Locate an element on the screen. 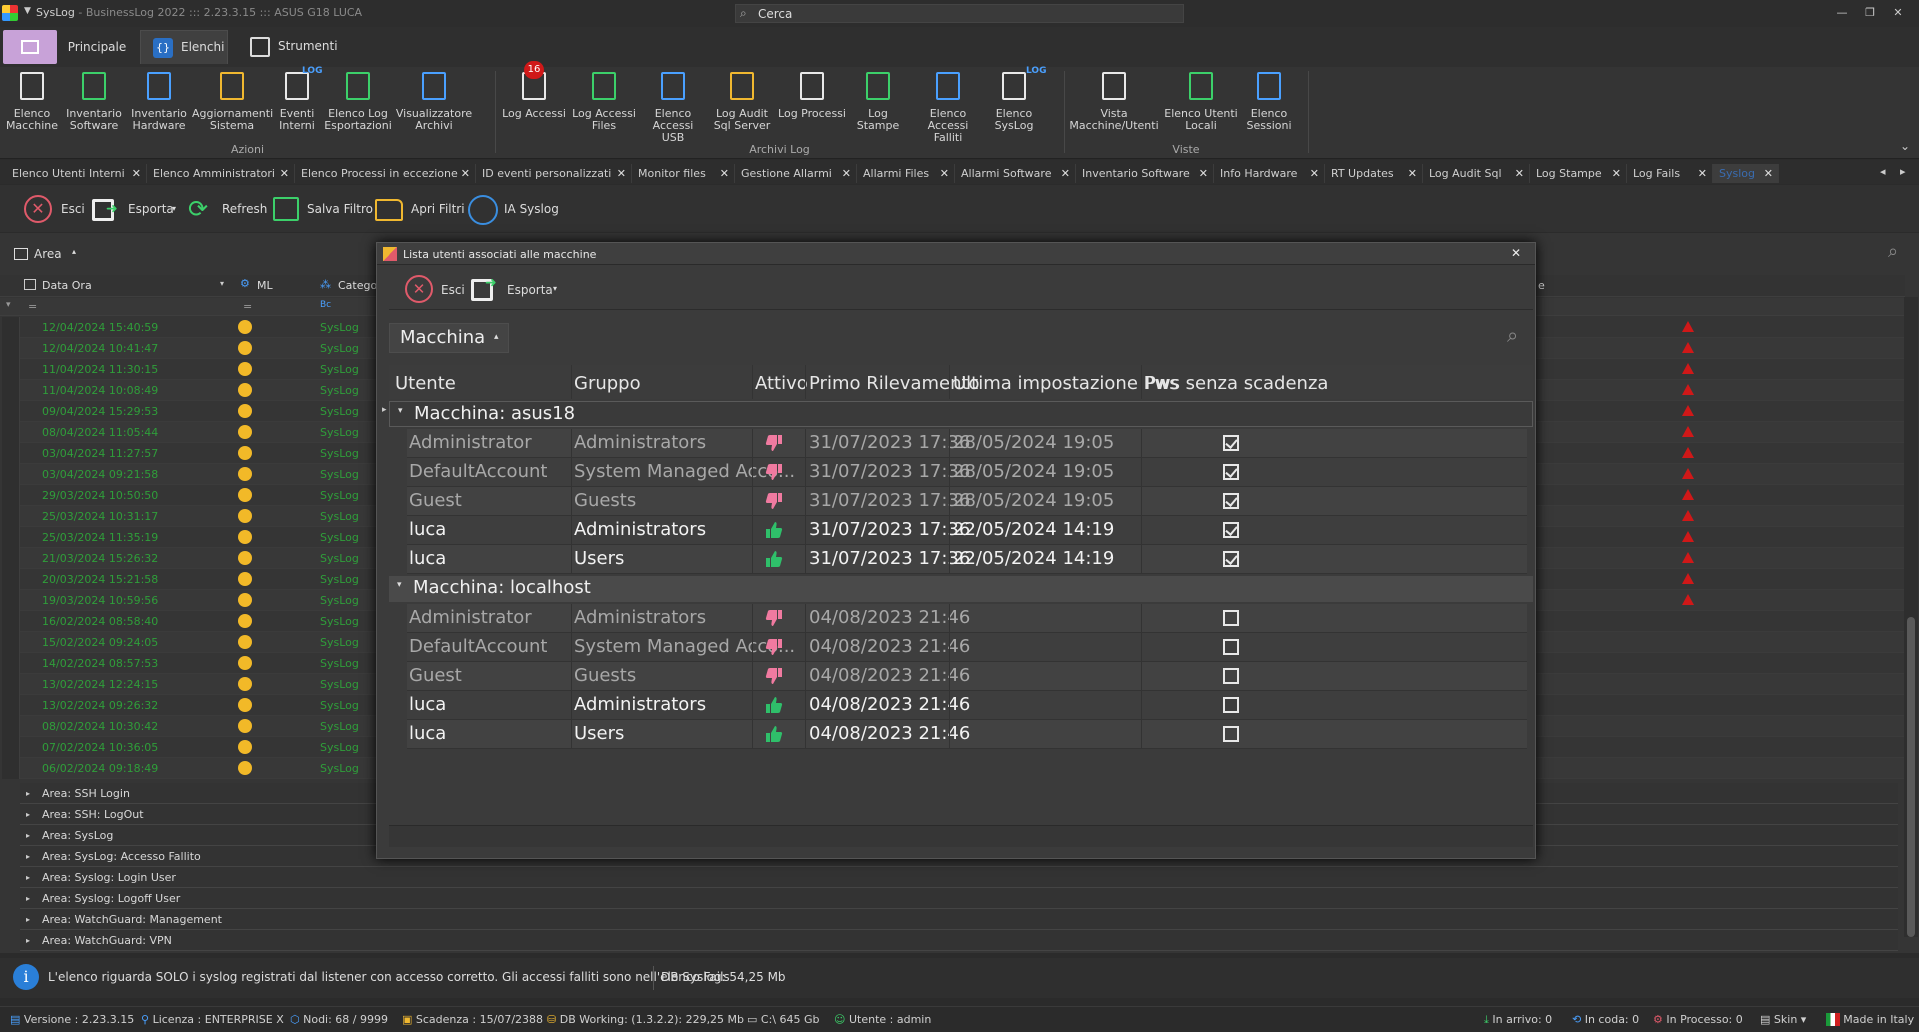 The width and height of the screenshot is (1919, 1032). dialog-esporta-button: ➜ Esporta ▾ is located at coordinates (516, 290).